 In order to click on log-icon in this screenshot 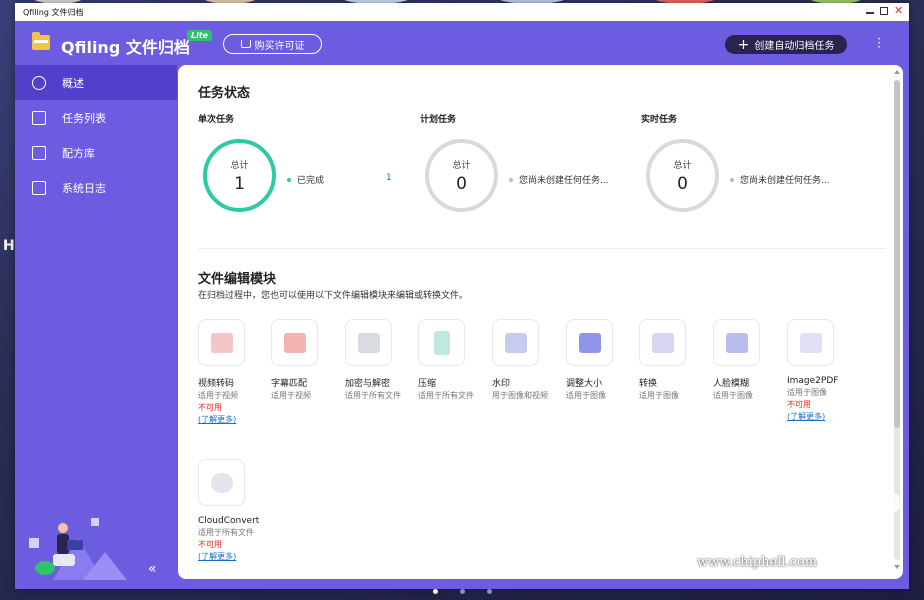, I will do `click(39, 187)`.